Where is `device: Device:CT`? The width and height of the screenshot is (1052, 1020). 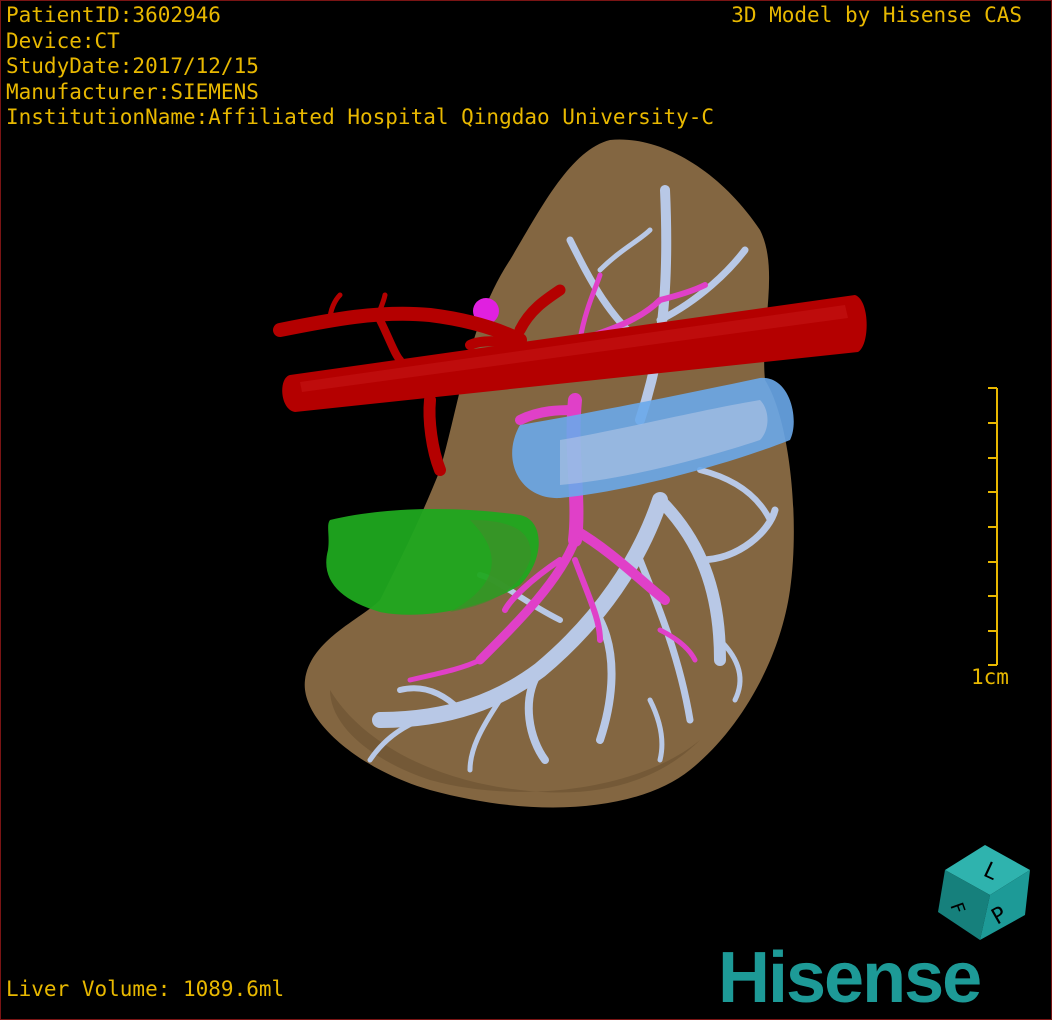
device: Device:CT is located at coordinates (63, 40).